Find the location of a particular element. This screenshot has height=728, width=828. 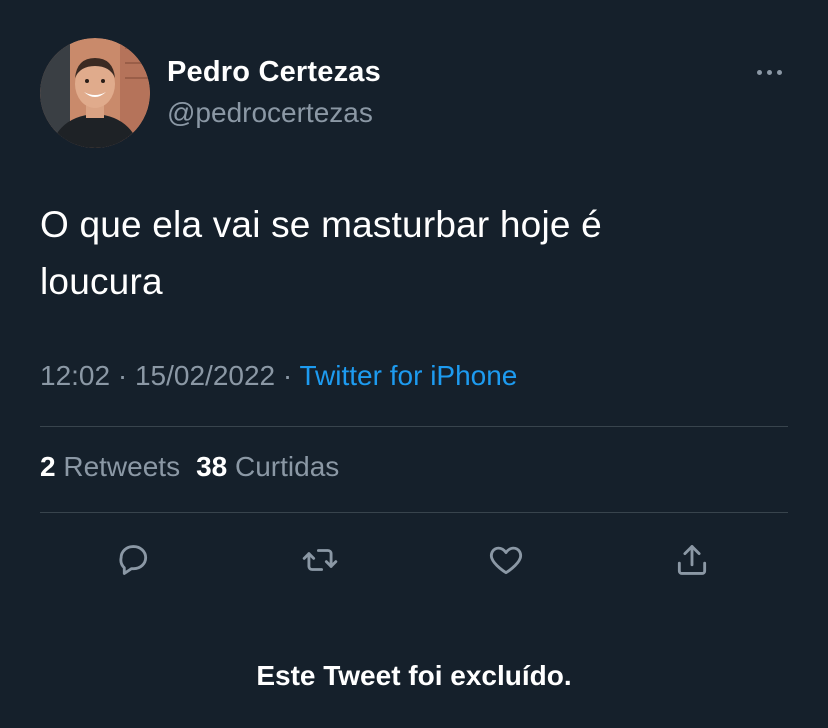

reply-button is located at coordinates (133, 560).